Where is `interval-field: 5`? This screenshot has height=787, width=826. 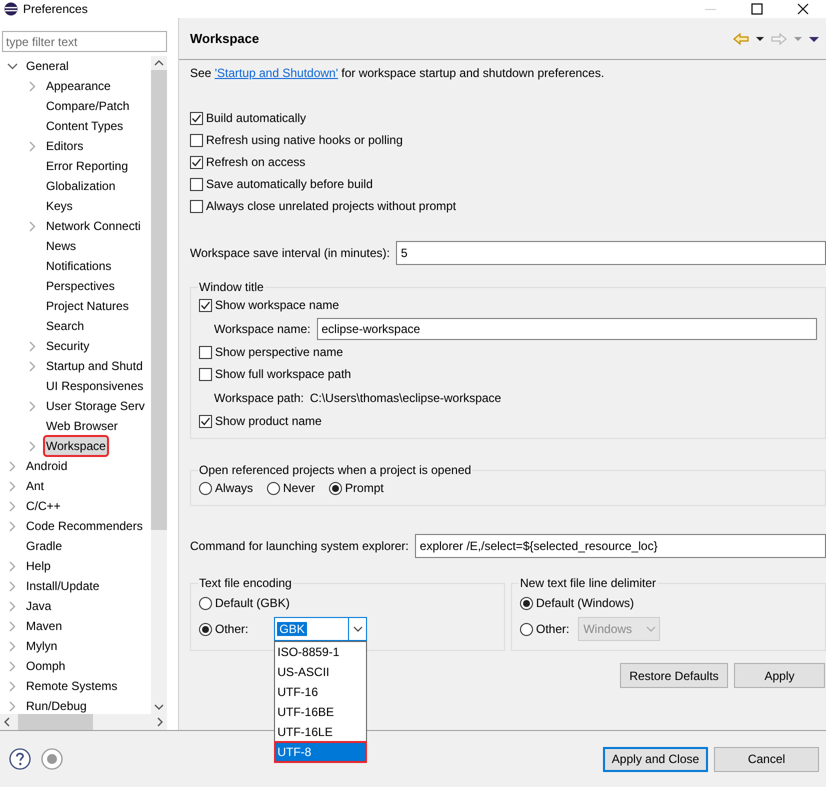 interval-field: 5 is located at coordinates (611, 253).